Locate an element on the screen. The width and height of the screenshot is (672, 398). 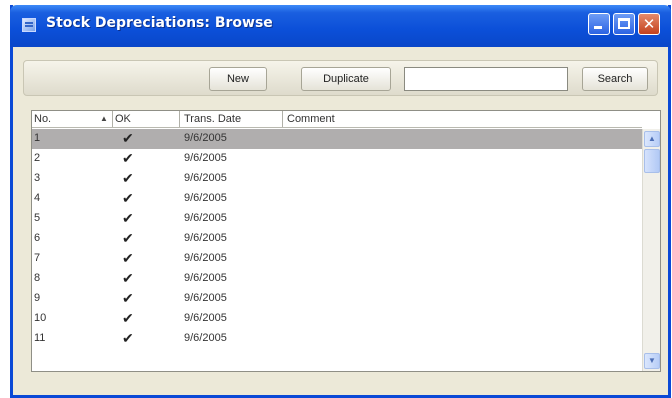
cell-no: 4 is located at coordinates (37, 198).